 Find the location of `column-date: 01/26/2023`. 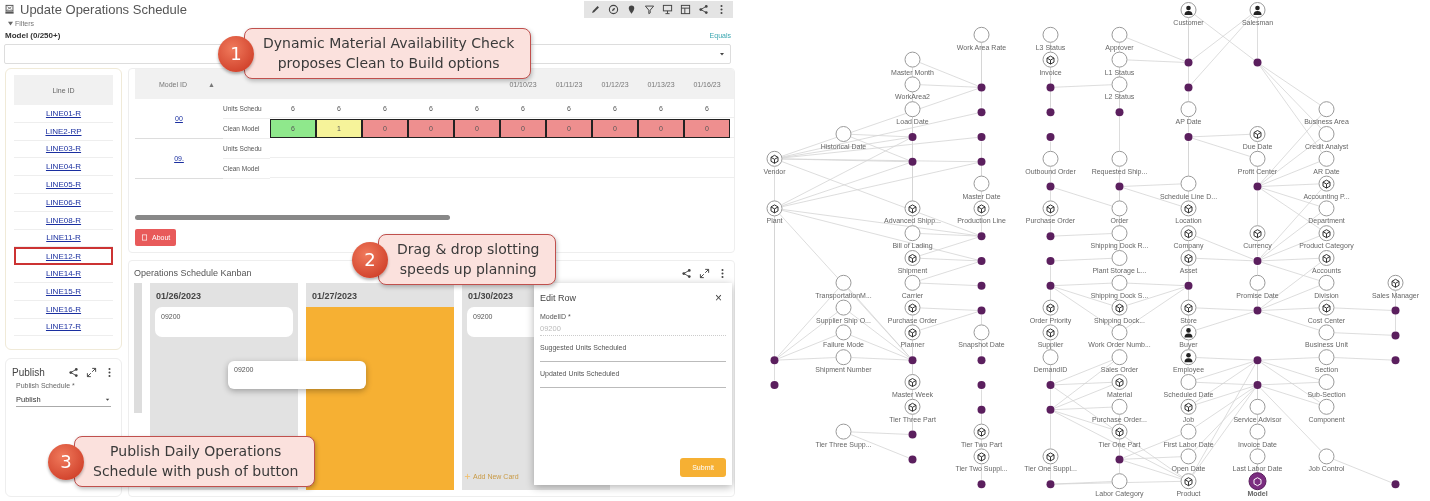

column-date: 01/26/2023 is located at coordinates (179, 296).